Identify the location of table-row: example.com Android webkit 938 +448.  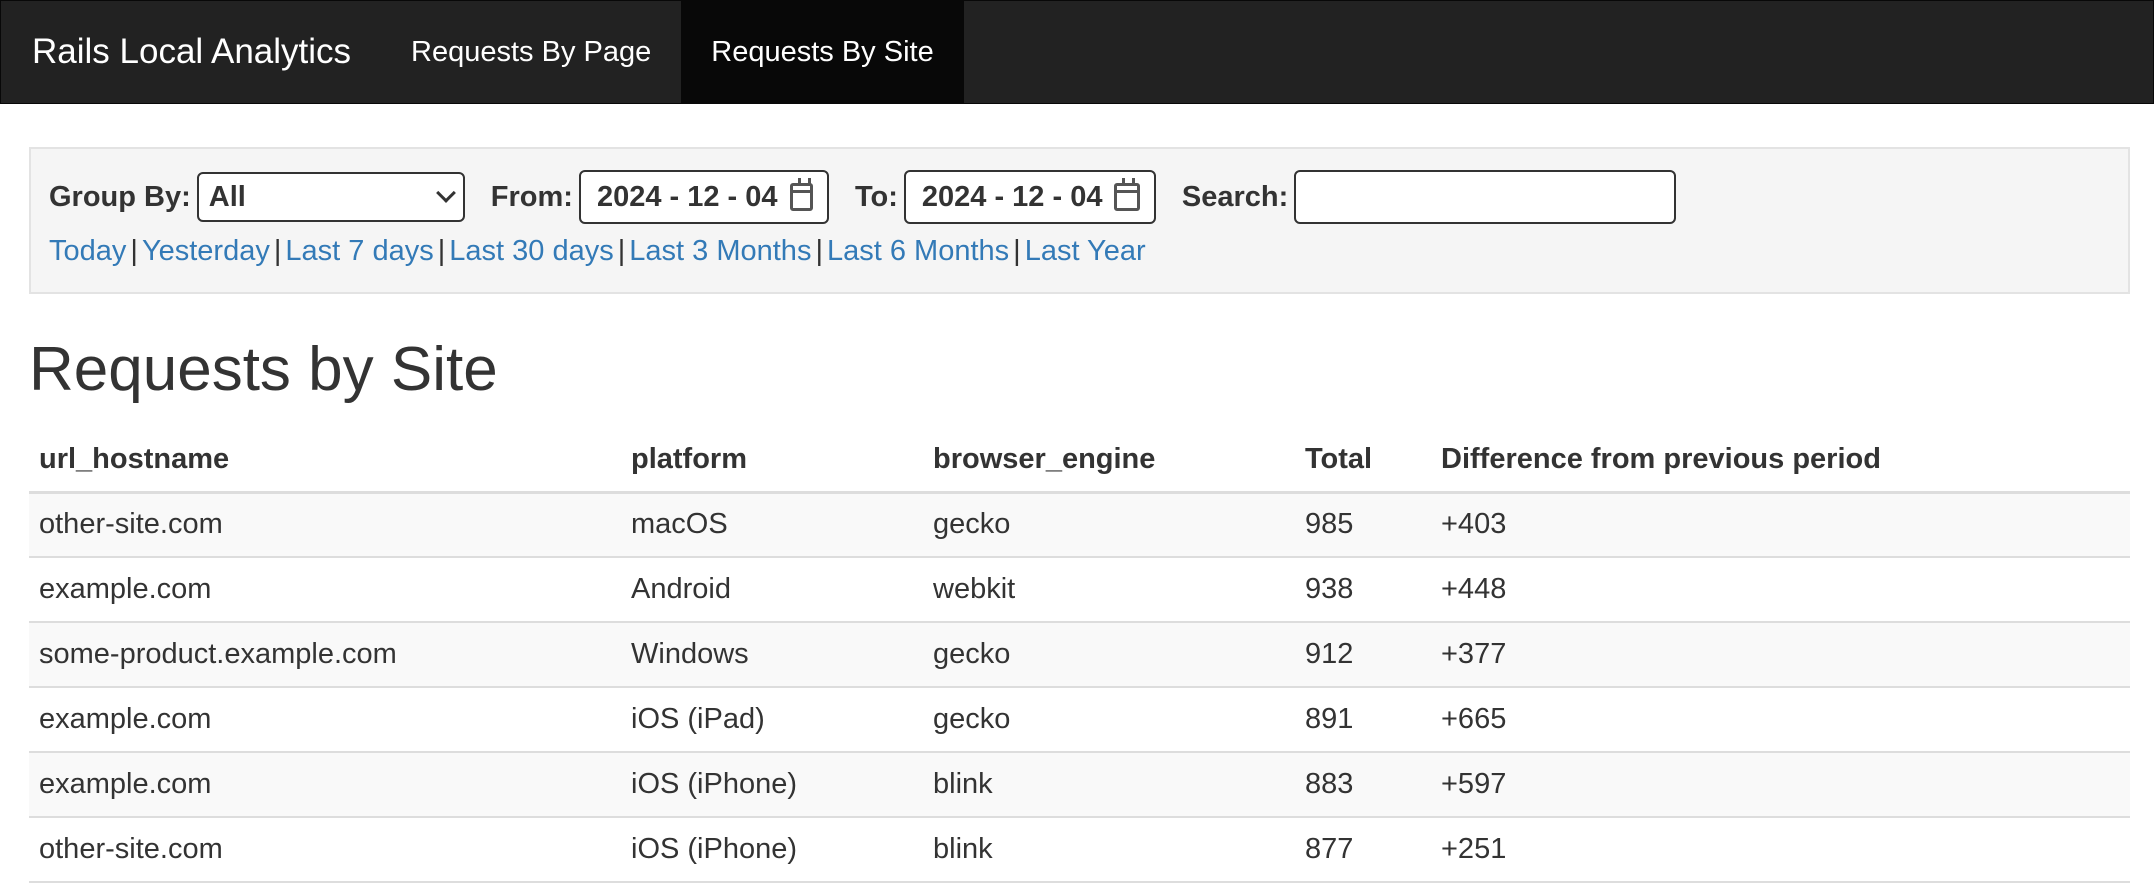
(1079, 590).